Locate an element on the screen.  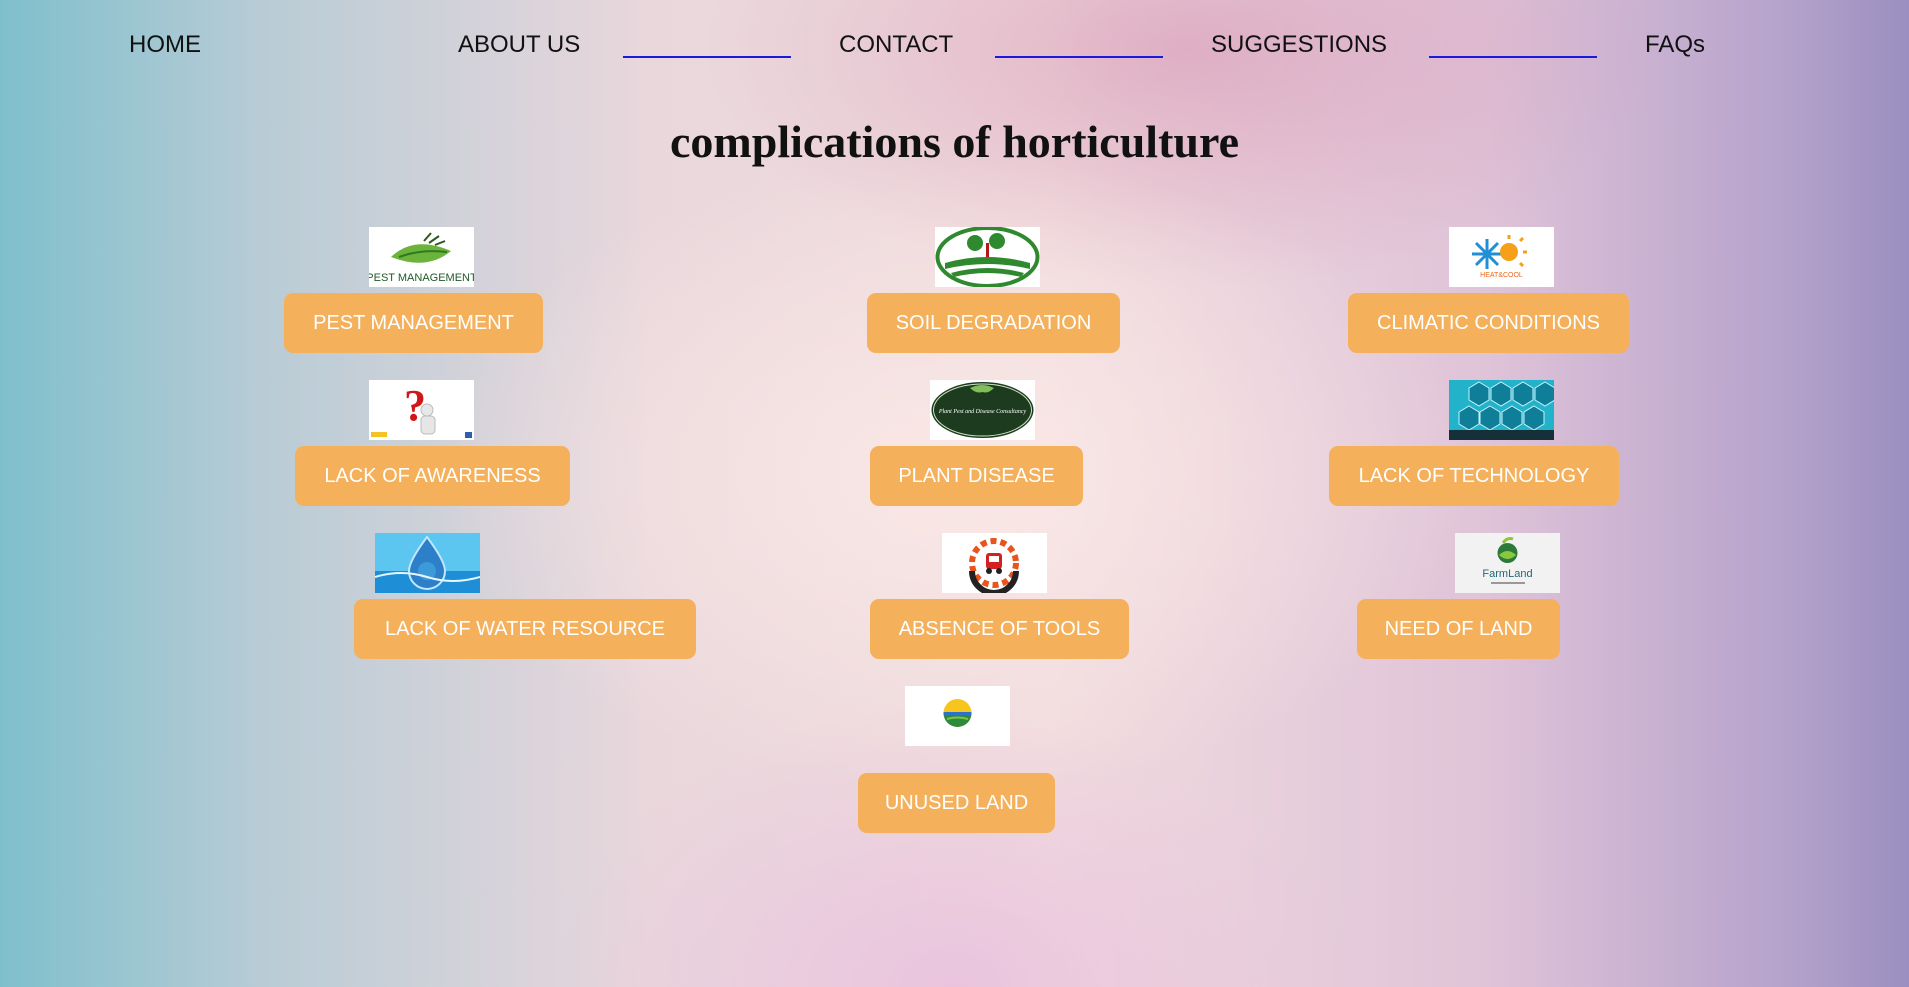
unused-land-button: UNUSED LAND is located at coordinates (956, 803).